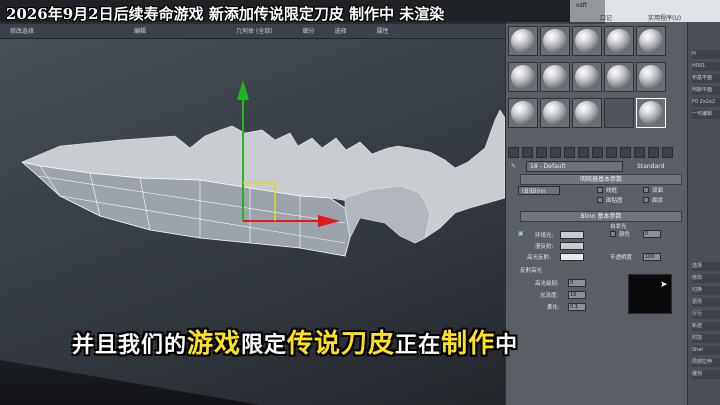 The width and height of the screenshot is (720, 405). Describe the element at coordinates (706, 66) in the screenshot. I see `modifier-stack-item: H001` at that location.